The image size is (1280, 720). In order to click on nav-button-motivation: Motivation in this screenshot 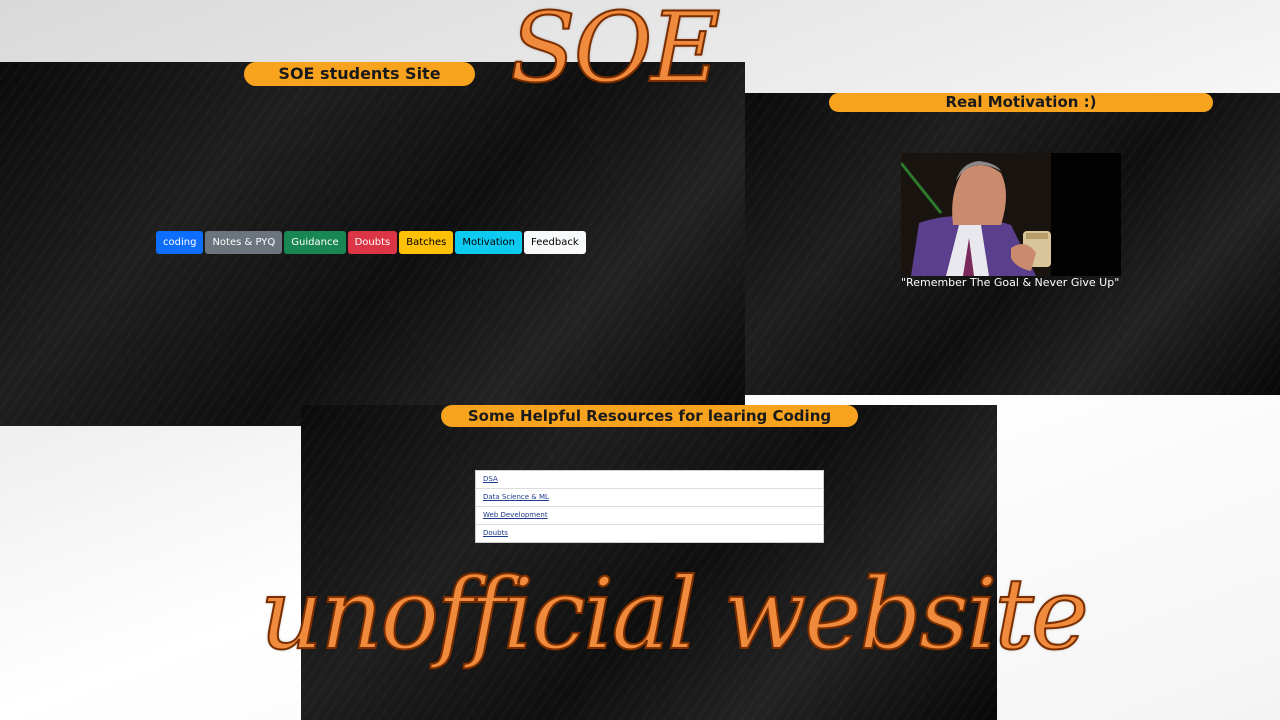, I will do `click(489, 242)`.